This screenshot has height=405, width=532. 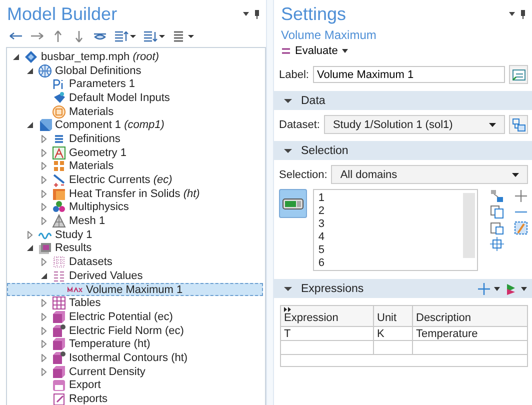 What do you see at coordinates (136, 84) in the screenshot?
I see `tree-item: Parameters 1` at bounding box center [136, 84].